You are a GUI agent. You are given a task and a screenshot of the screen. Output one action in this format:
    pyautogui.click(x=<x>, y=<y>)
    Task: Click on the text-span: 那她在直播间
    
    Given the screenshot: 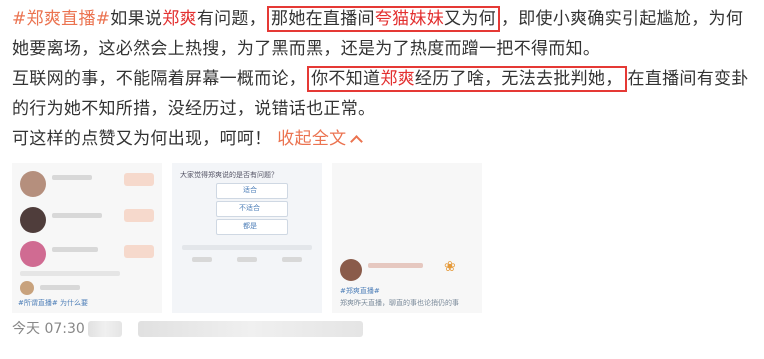 What is the action you would take?
    pyautogui.click(x=323, y=19)
    